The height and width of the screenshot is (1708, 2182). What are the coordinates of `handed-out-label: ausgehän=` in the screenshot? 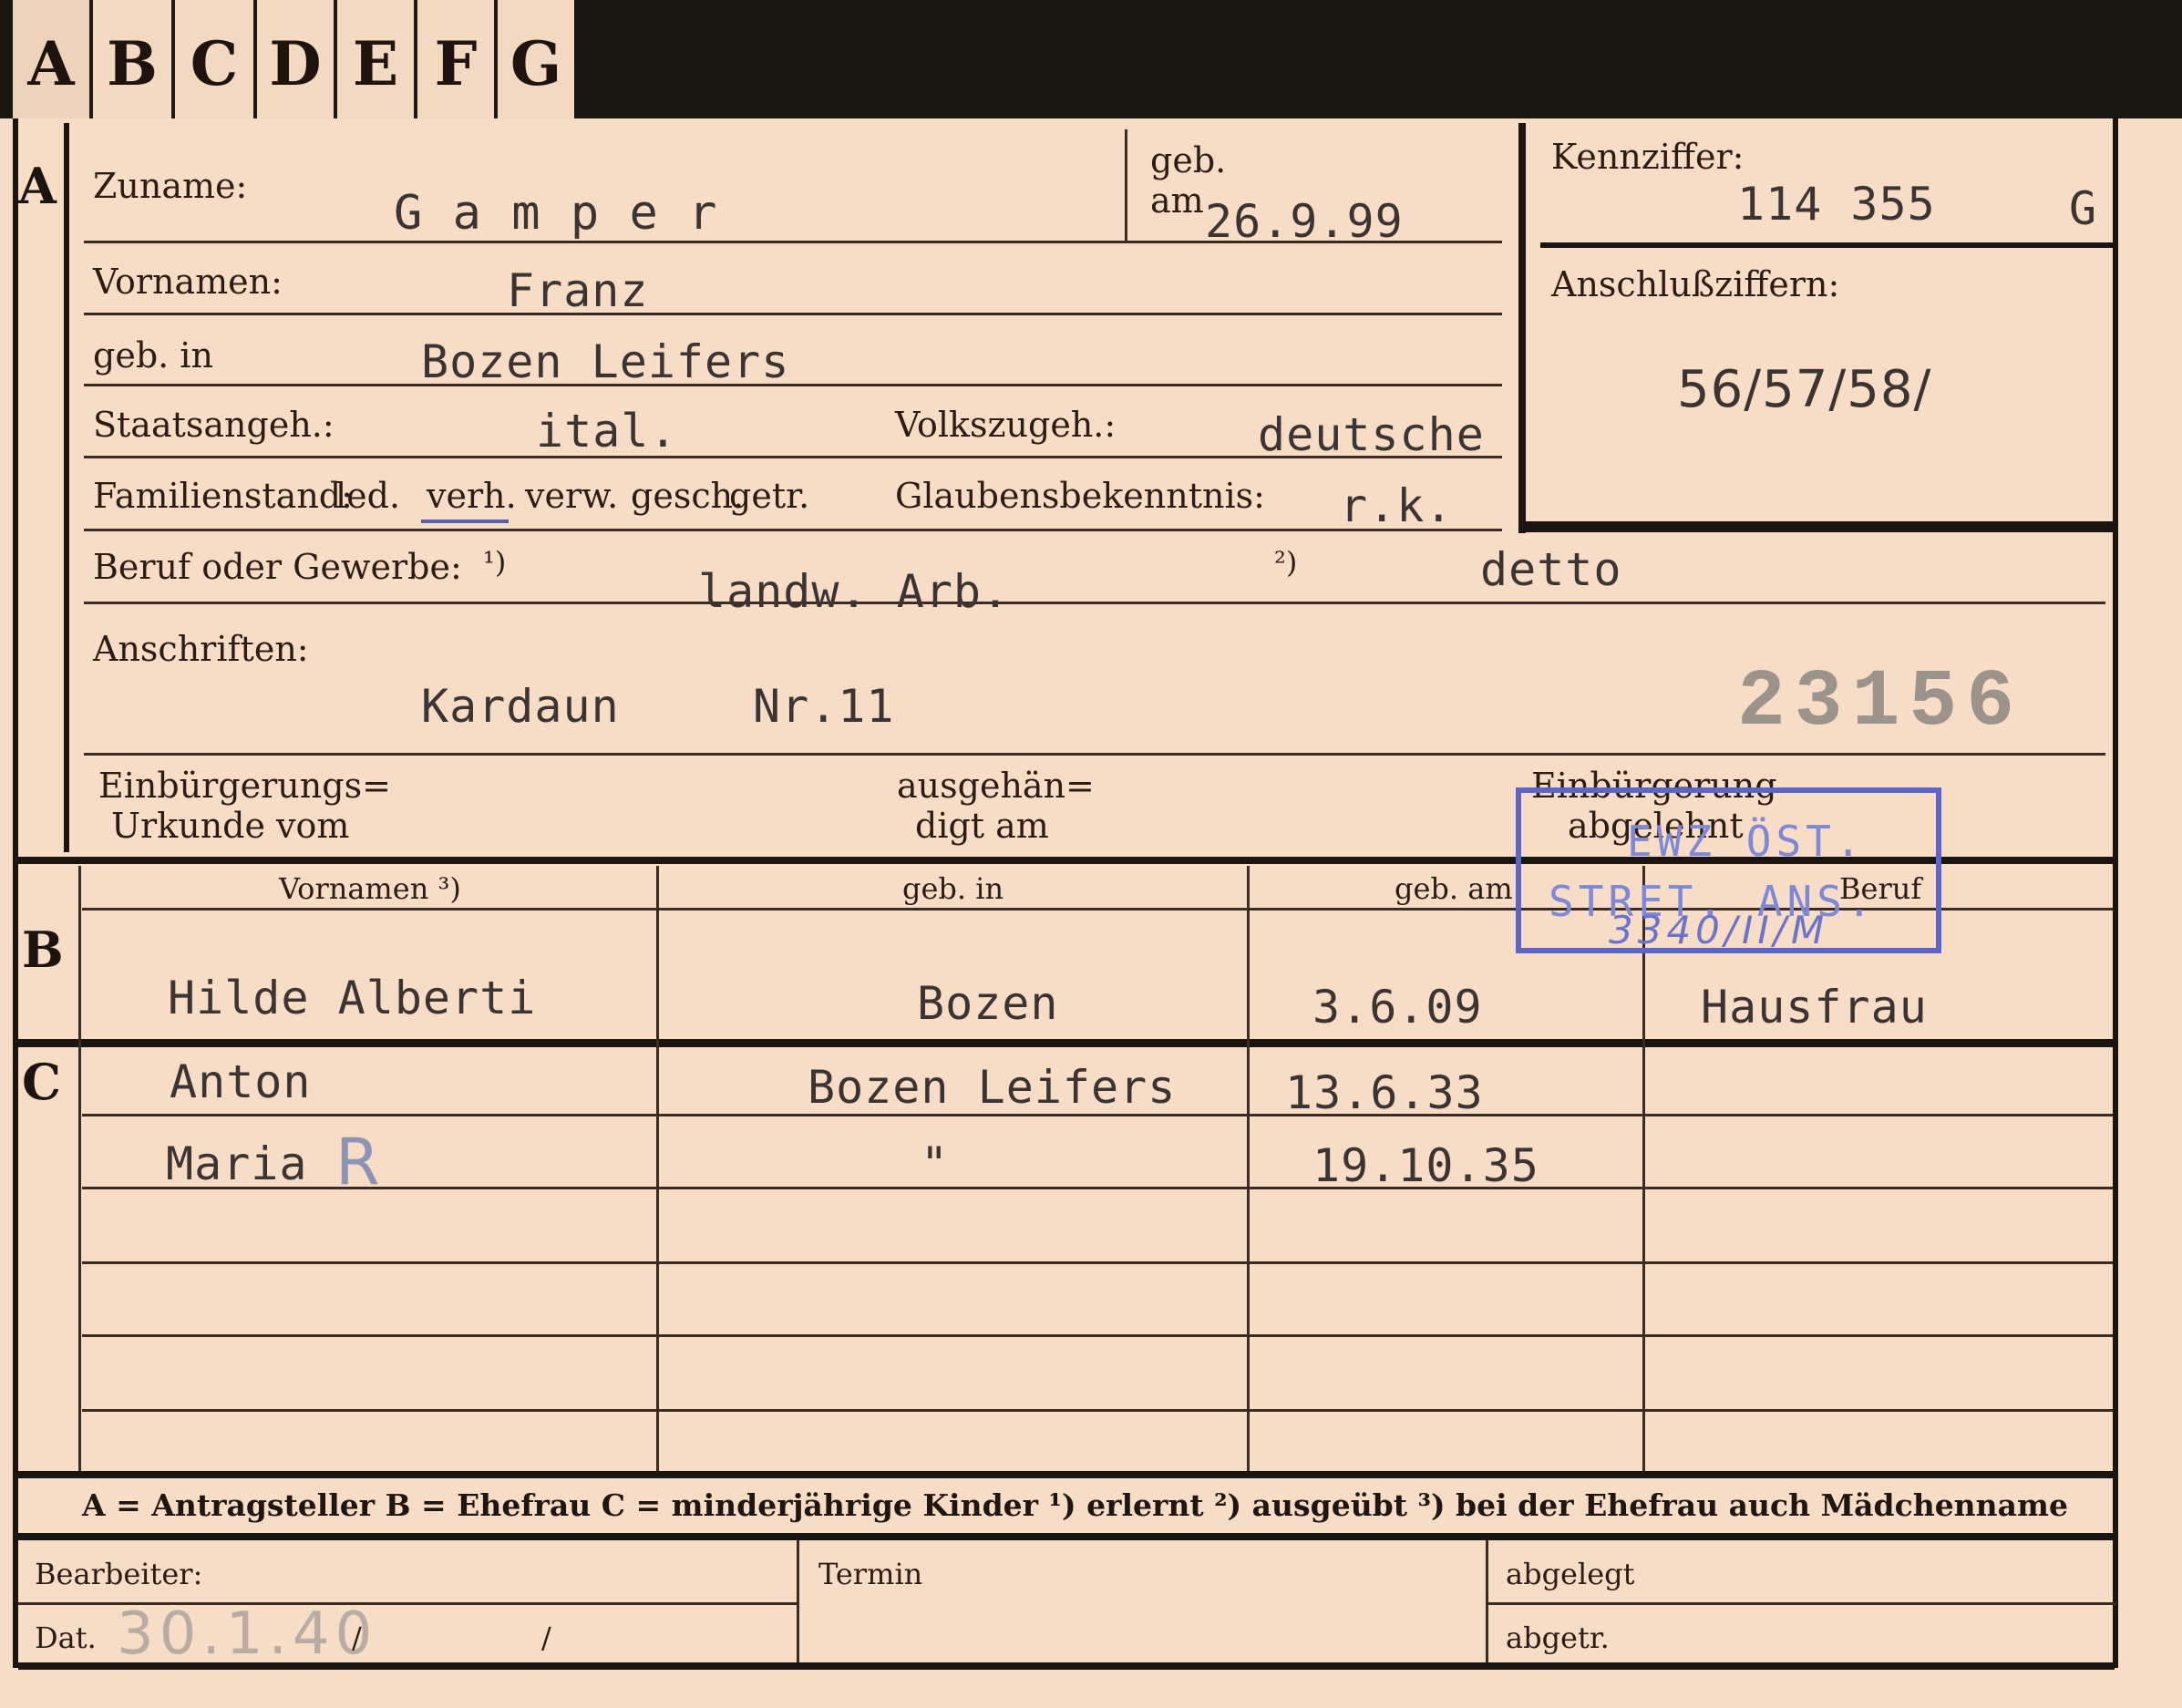 It's located at (996, 786).